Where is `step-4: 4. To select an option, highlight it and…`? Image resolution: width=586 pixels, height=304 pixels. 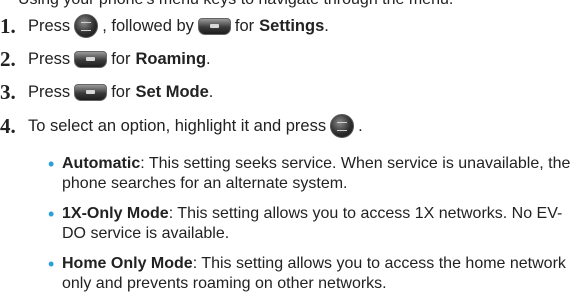 step-4: 4. To select an option, highlight it and… is located at coordinates (181, 126).